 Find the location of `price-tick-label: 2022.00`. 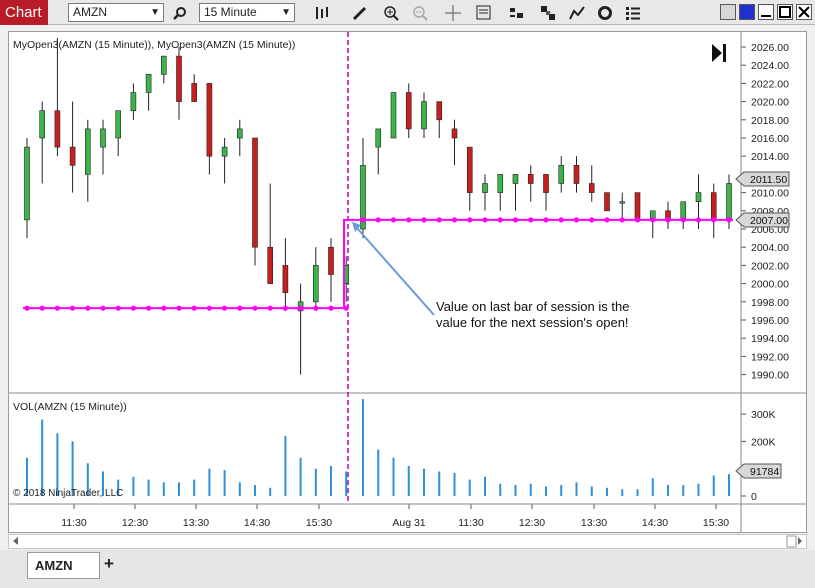

price-tick-label: 2022.00 is located at coordinates (770, 84).